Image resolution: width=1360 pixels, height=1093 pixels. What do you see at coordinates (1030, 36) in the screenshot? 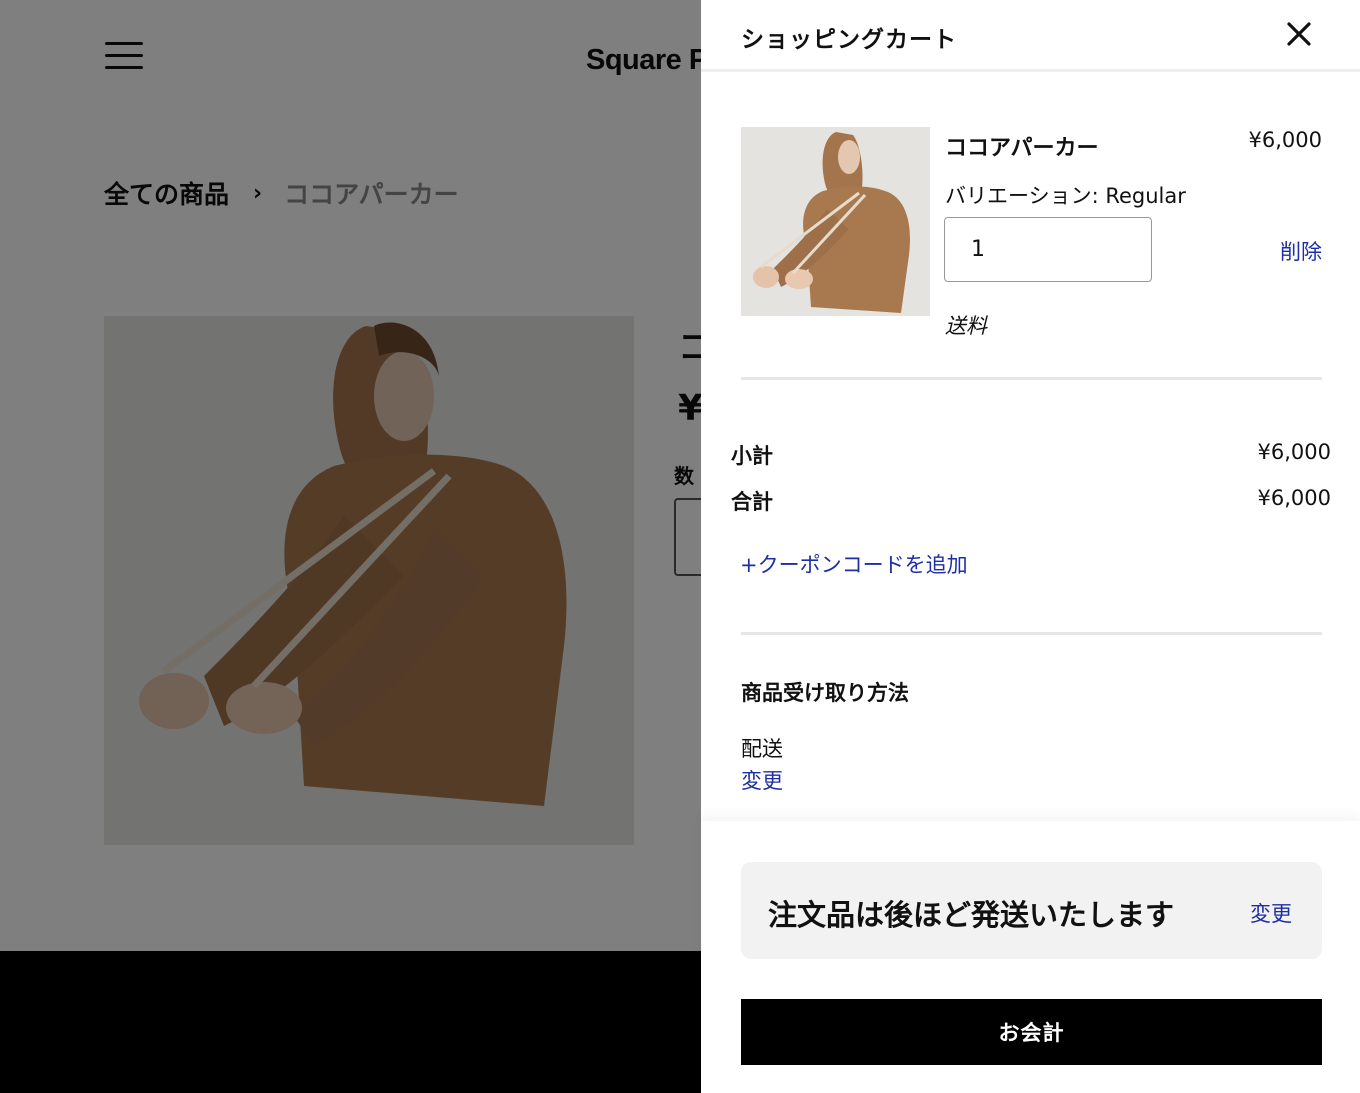
I see `cart-header: ショッピングカート` at bounding box center [1030, 36].